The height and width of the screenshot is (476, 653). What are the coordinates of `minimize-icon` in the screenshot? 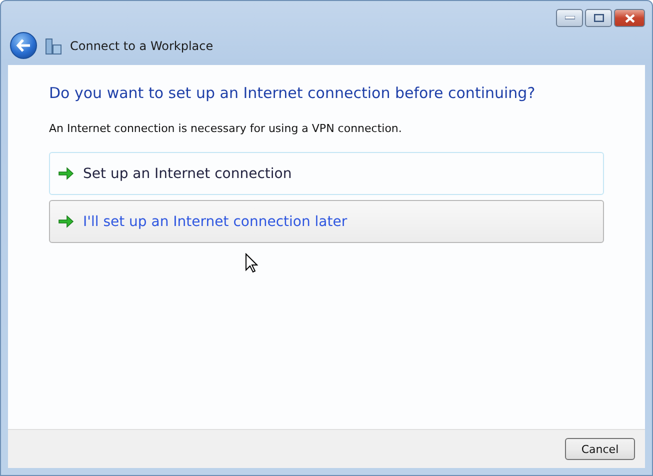 It's located at (569, 18).